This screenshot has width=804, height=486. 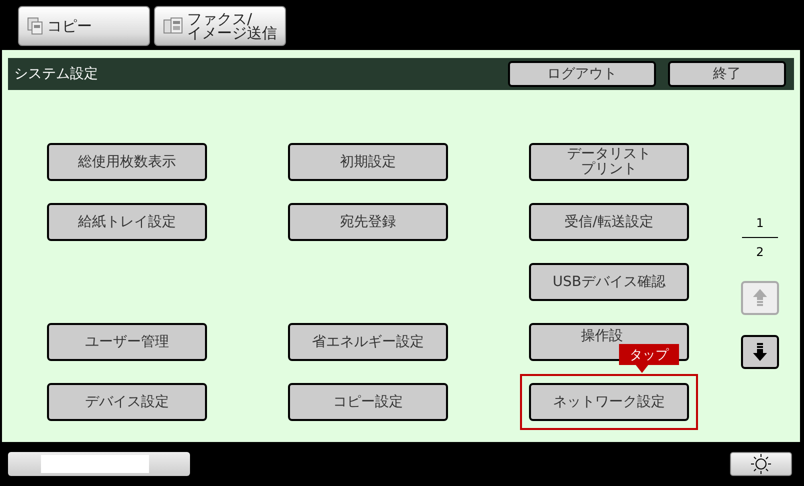 I want to click on sun-icon, so click(x=761, y=464).